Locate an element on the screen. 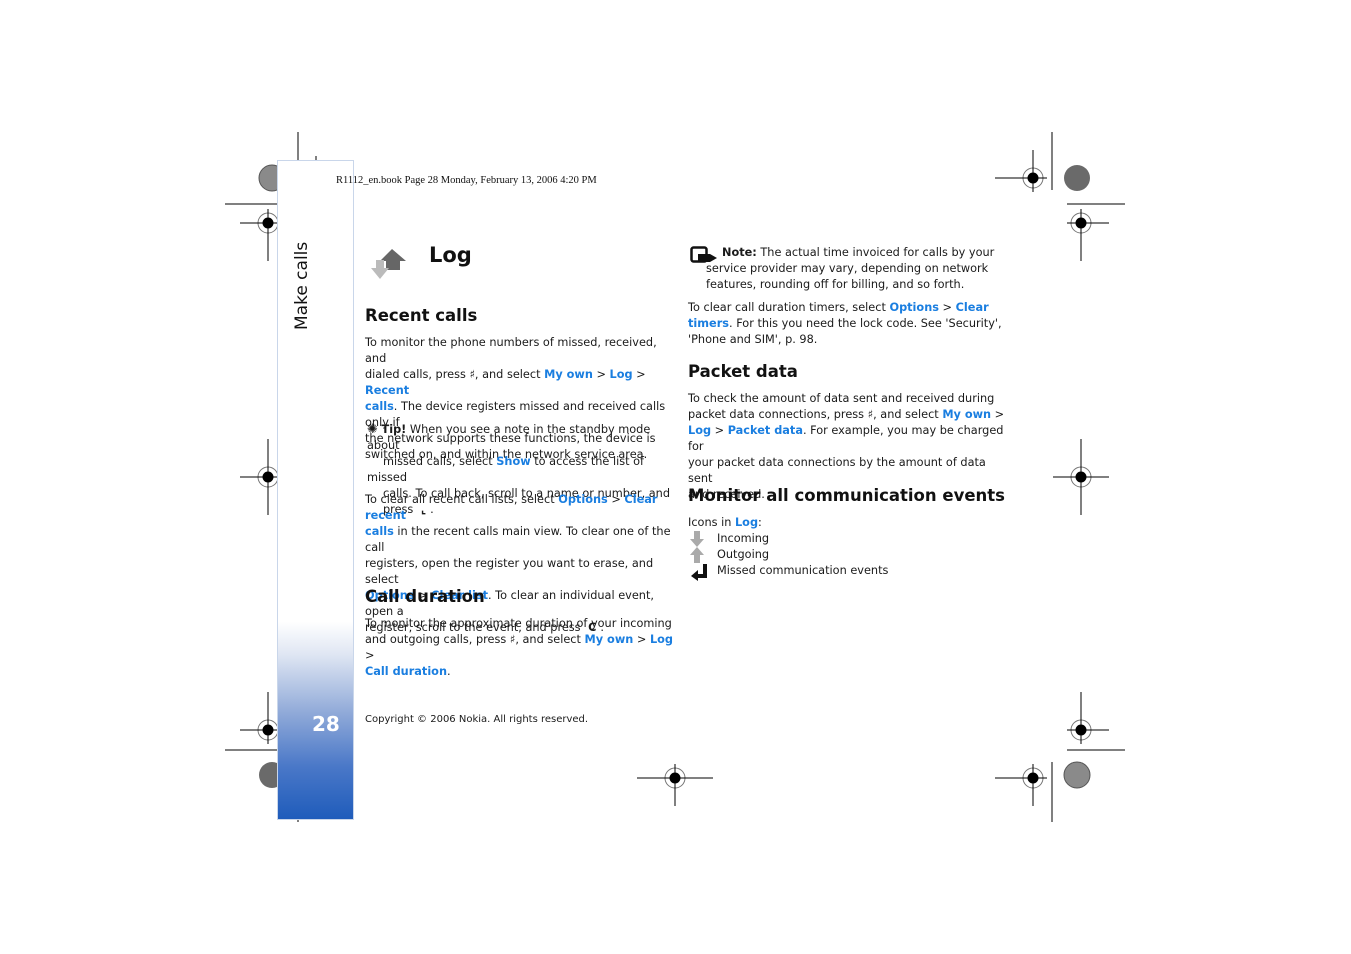  section-title: Make calls is located at coordinates (302, 285).